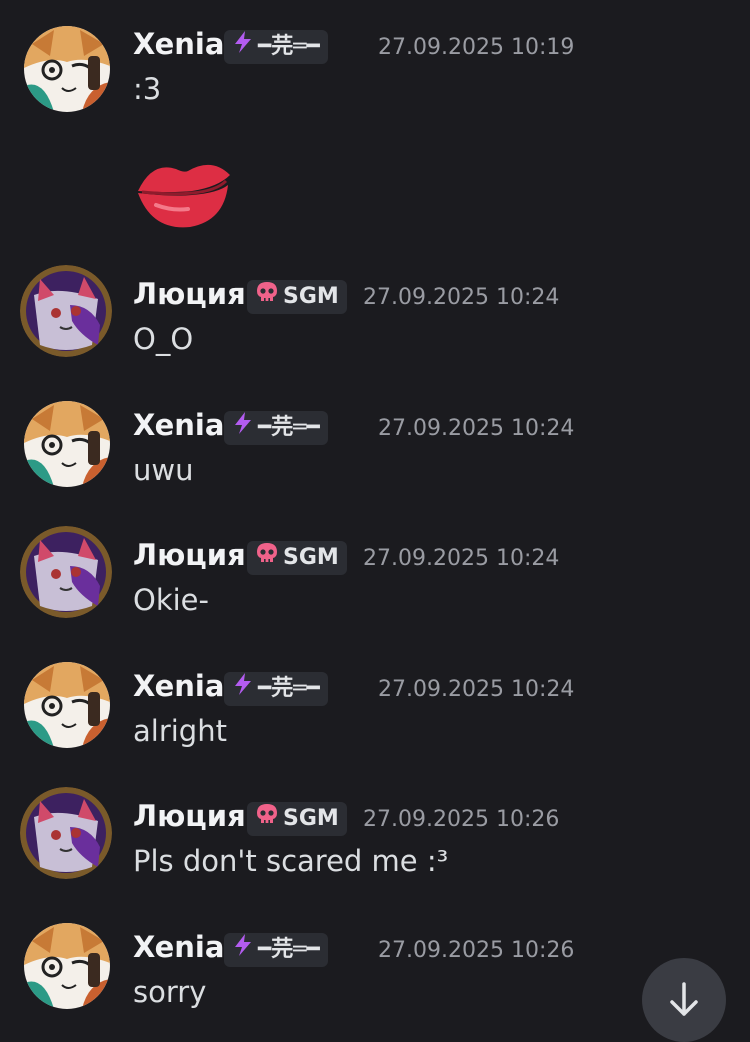  I want to click on arrow-down-icon, so click(684, 999).